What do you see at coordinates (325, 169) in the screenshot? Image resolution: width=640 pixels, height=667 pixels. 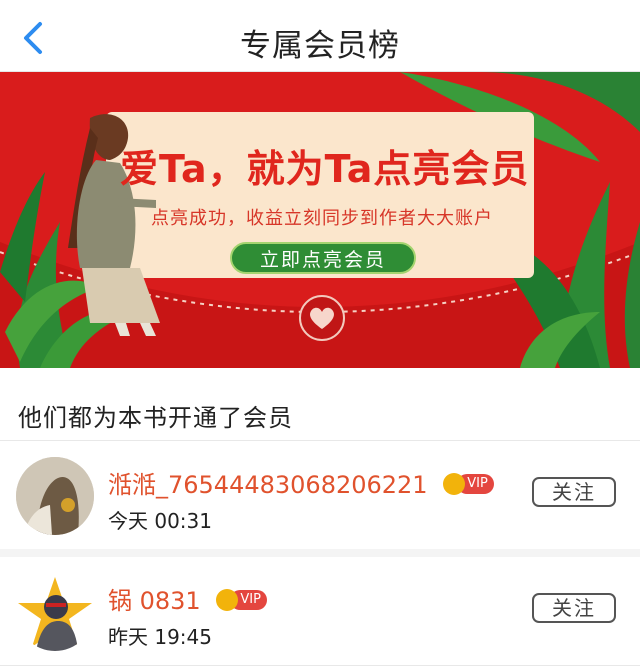 I see `banner-headline: 爱Ta，就为Ta点亮会员` at bounding box center [325, 169].